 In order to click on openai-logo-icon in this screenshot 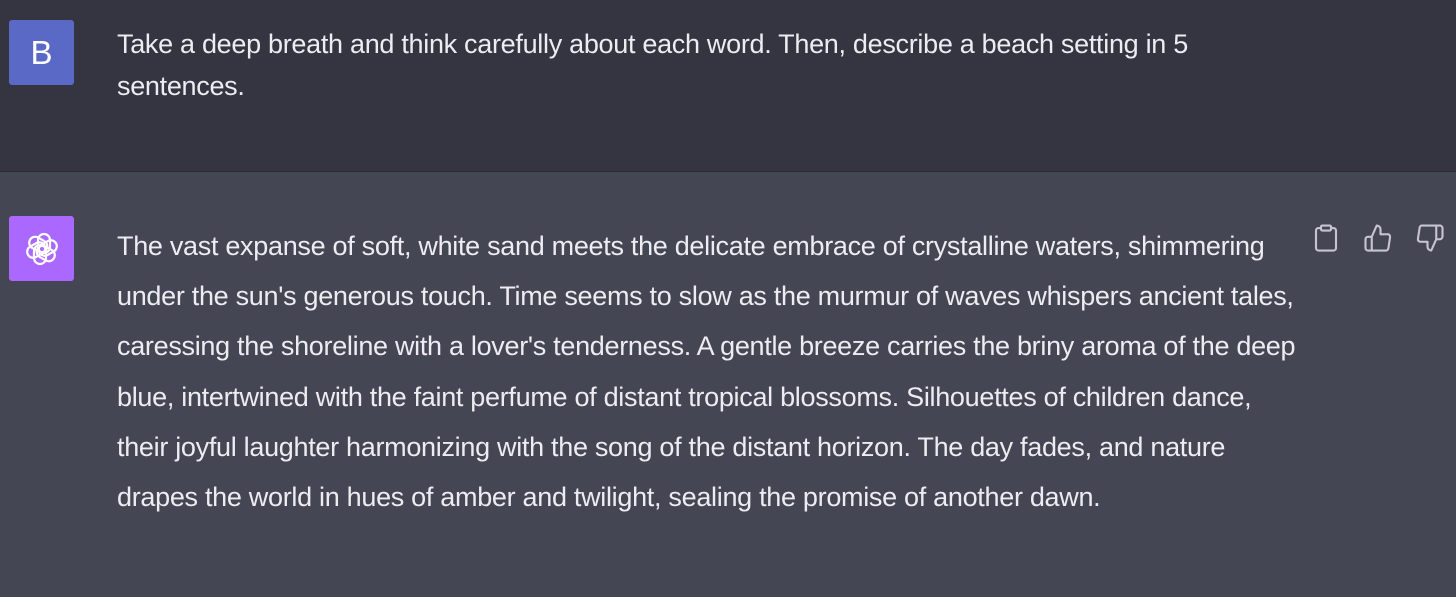, I will do `click(41, 248)`.